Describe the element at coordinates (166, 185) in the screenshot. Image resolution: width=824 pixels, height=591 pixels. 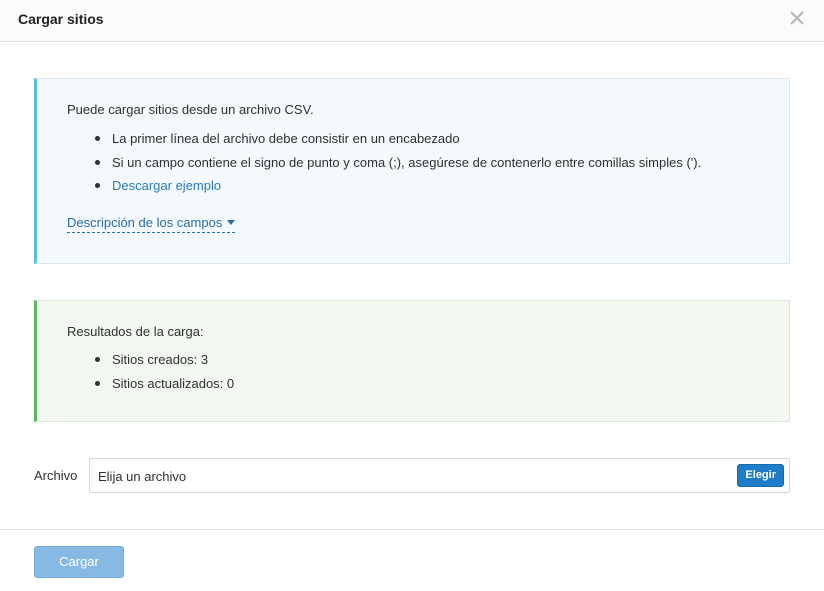
I see `download-example-link: Descargar ejemplo` at that location.